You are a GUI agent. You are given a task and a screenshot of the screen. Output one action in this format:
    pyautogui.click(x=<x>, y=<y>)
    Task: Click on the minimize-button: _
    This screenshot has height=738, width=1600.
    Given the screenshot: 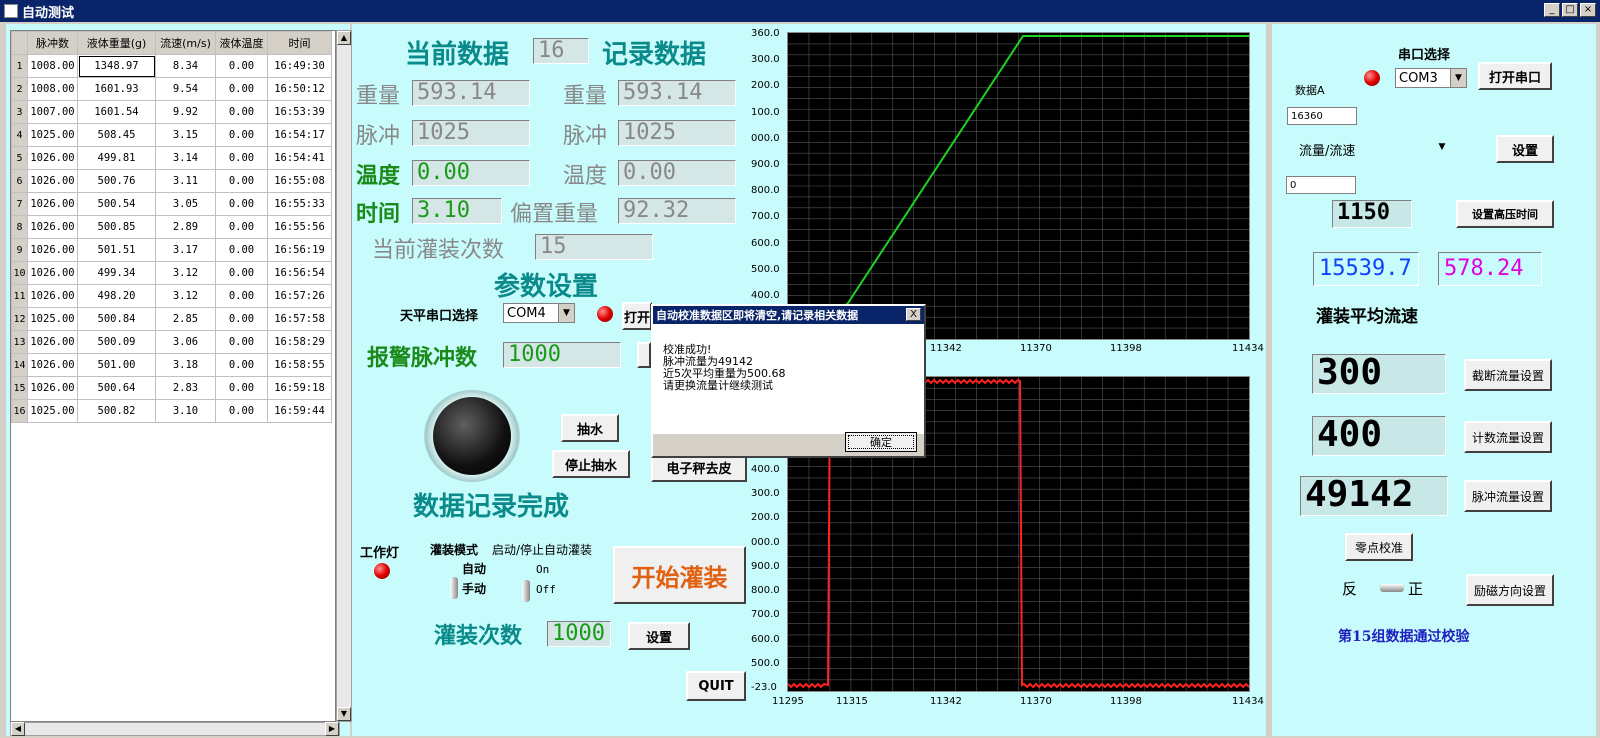 What is the action you would take?
    pyautogui.click(x=1552, y=10)
    